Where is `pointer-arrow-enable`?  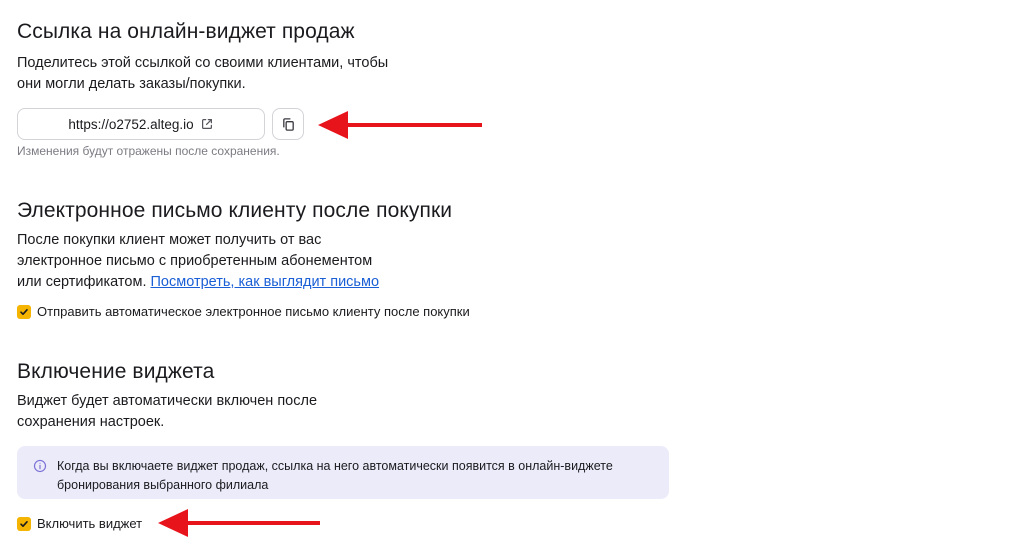 pointer-arrow-enable is located at coordinates (239, 523).